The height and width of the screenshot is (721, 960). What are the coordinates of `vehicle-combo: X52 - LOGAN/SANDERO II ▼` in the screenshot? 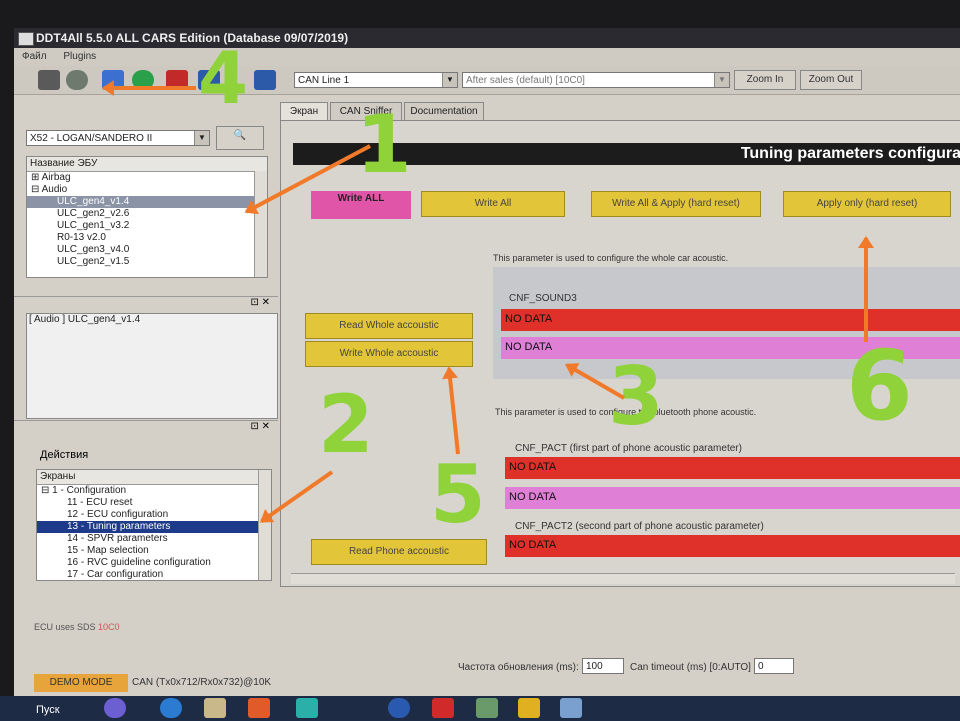 It's located at (118, 138).